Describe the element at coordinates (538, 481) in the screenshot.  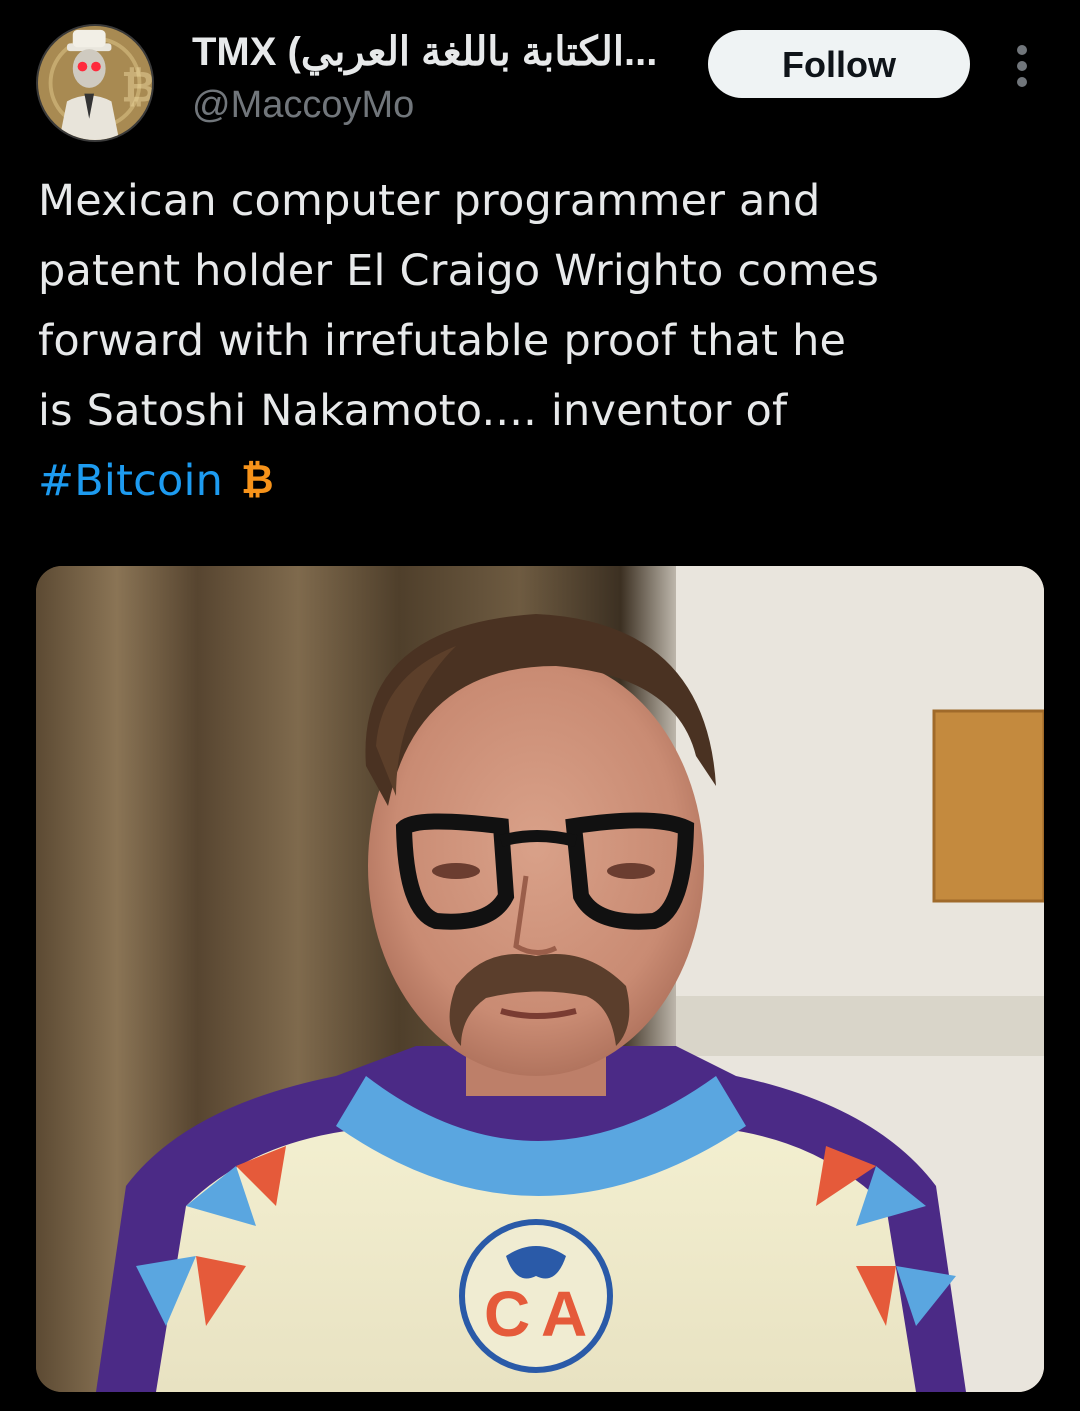
I see `tweet-hashtag-line: #Bitcoin ₿` at that location.